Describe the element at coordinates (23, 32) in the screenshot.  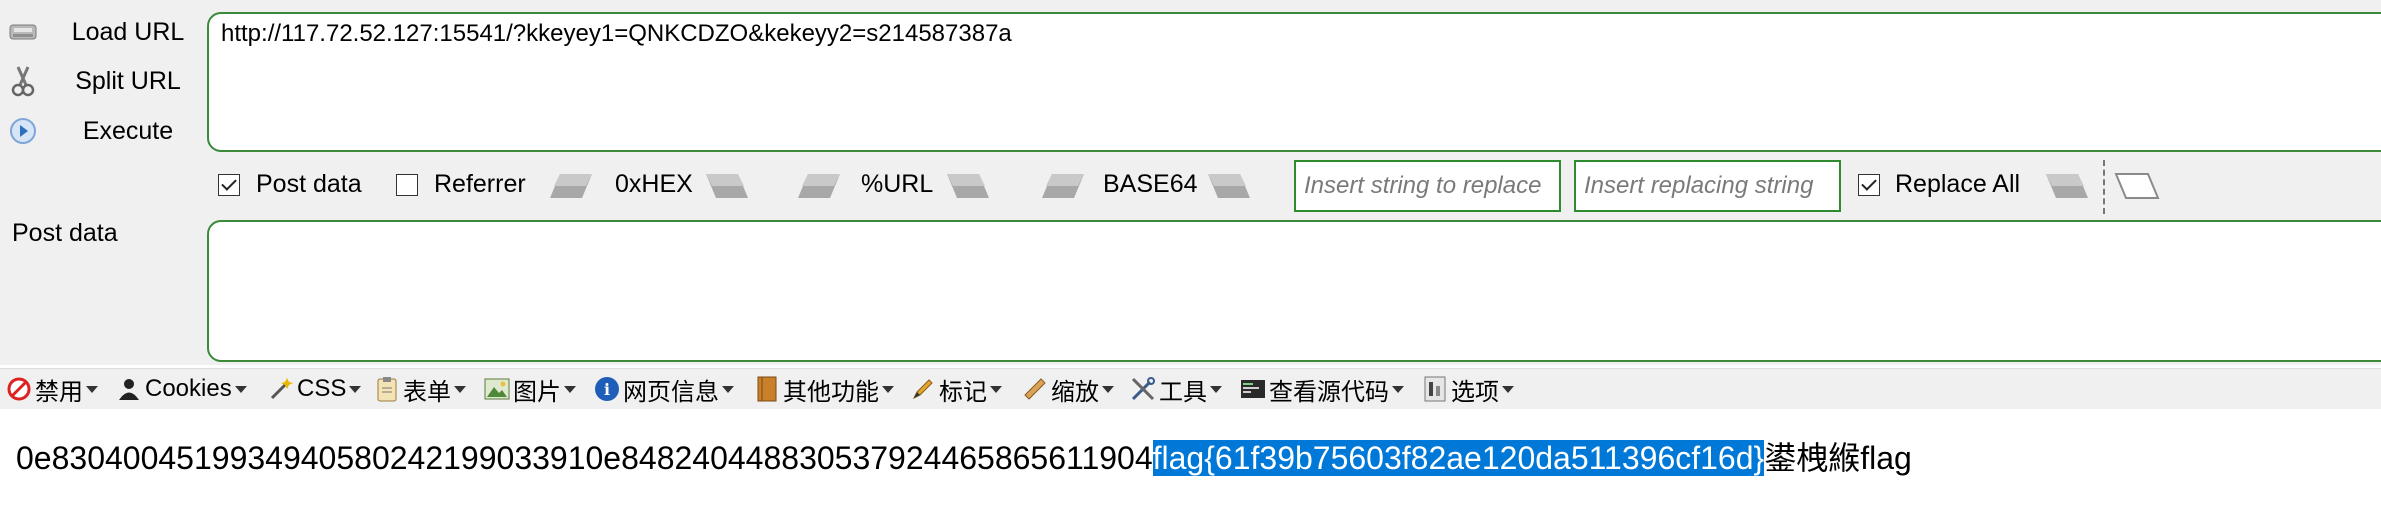
I see `load-url-icon` at that location.